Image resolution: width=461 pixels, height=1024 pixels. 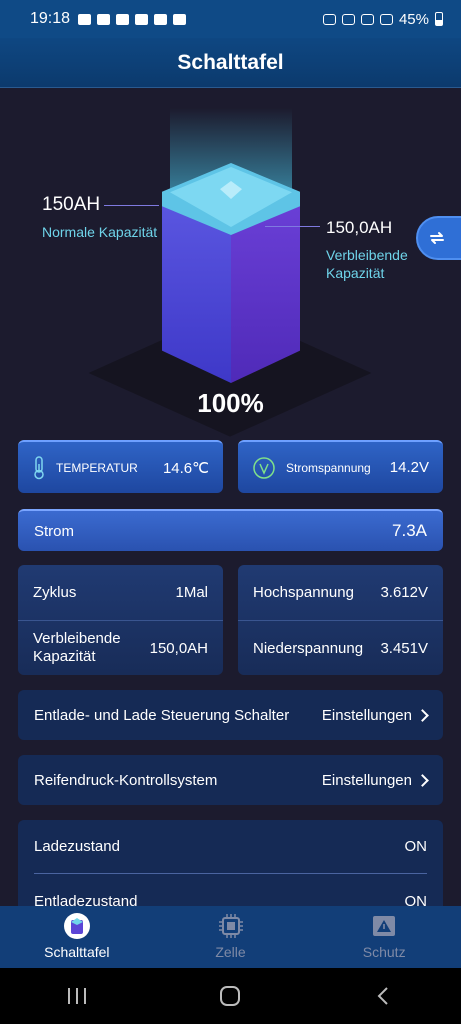 What do you see at coordinates (85, 19) in the screenshot?
I see `whatsapp-icon` at bounding box center [85, 19].